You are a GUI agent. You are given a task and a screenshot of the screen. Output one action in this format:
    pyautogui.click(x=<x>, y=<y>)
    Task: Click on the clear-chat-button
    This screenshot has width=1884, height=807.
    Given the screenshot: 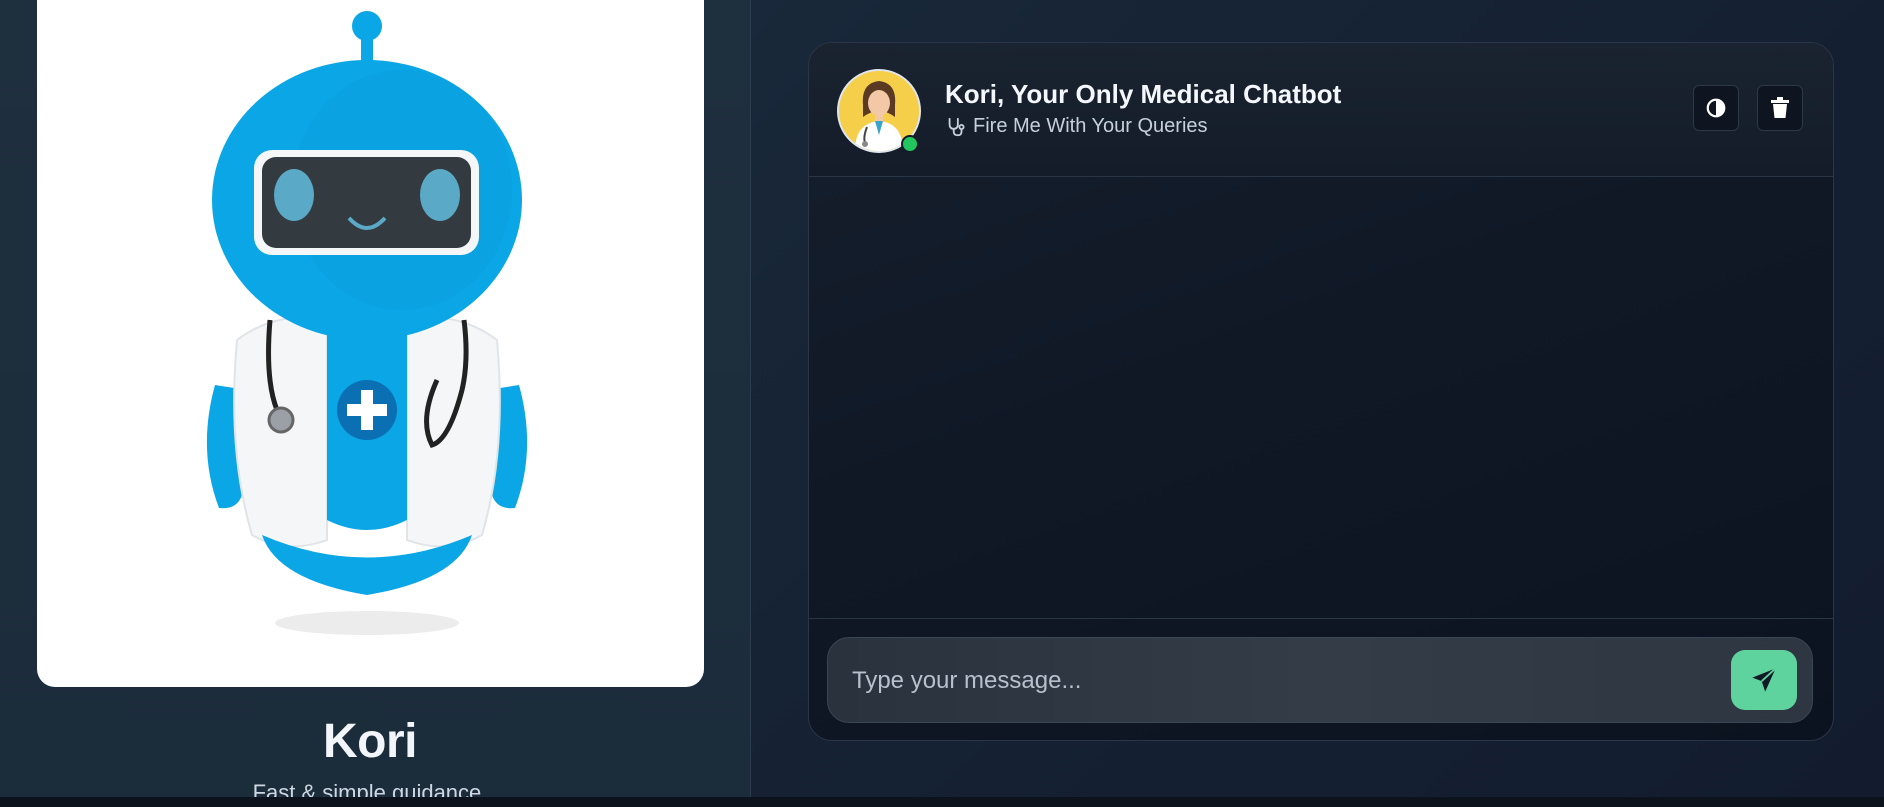 What is the action you would take?
    pyautogui.click(x=1780, y=108)
    